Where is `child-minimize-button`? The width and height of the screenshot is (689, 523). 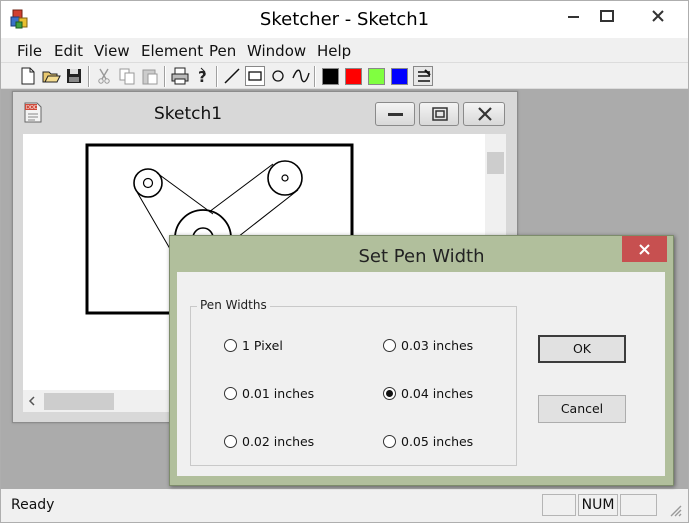 child-minimize-button is located at coordinates (395, 114).